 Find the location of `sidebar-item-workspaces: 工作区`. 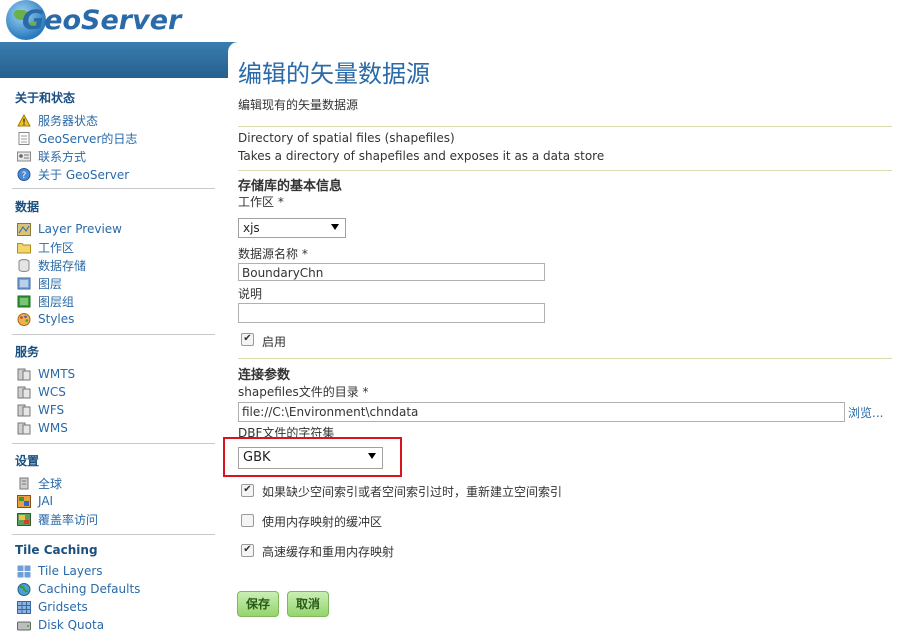

sidebar-item-workspaces: 工作区 is located at coordinates (115, 247).